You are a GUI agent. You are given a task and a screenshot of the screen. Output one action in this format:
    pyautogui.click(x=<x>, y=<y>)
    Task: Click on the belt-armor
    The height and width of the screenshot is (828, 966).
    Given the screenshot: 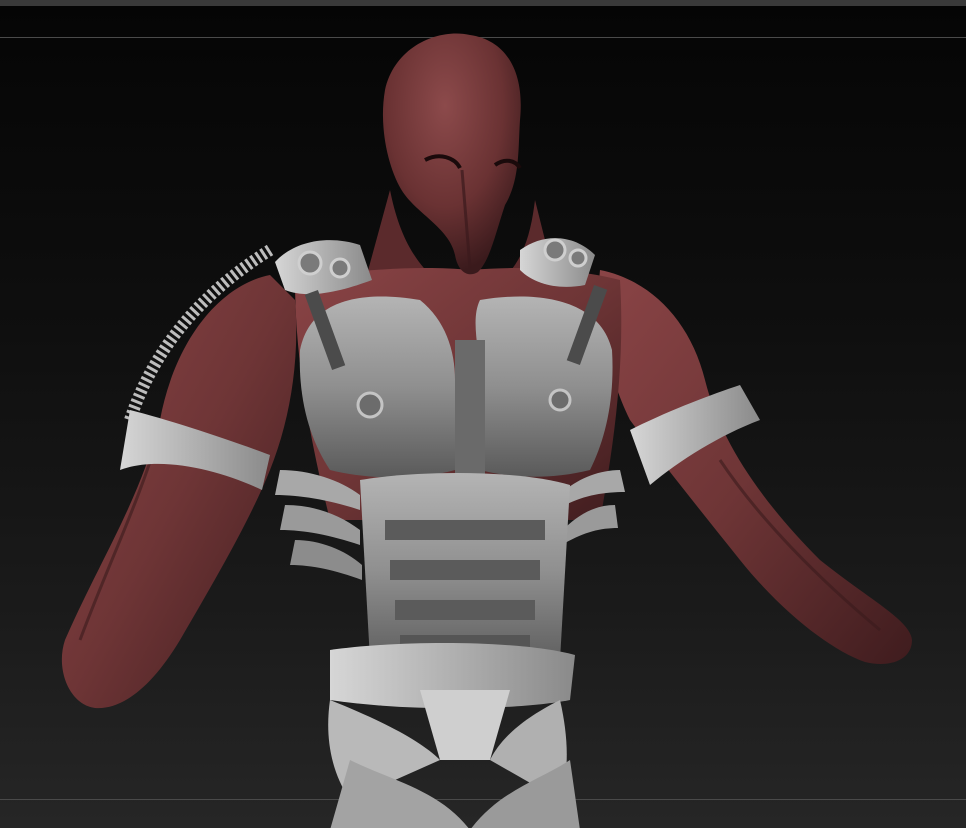 What is the action you would take?
    pyautogui.click(x=454, y=735)
    